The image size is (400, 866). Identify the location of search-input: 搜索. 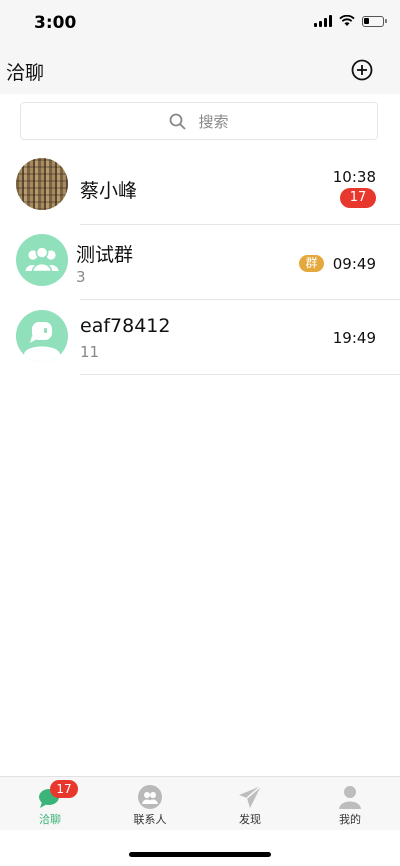
(199, 121).